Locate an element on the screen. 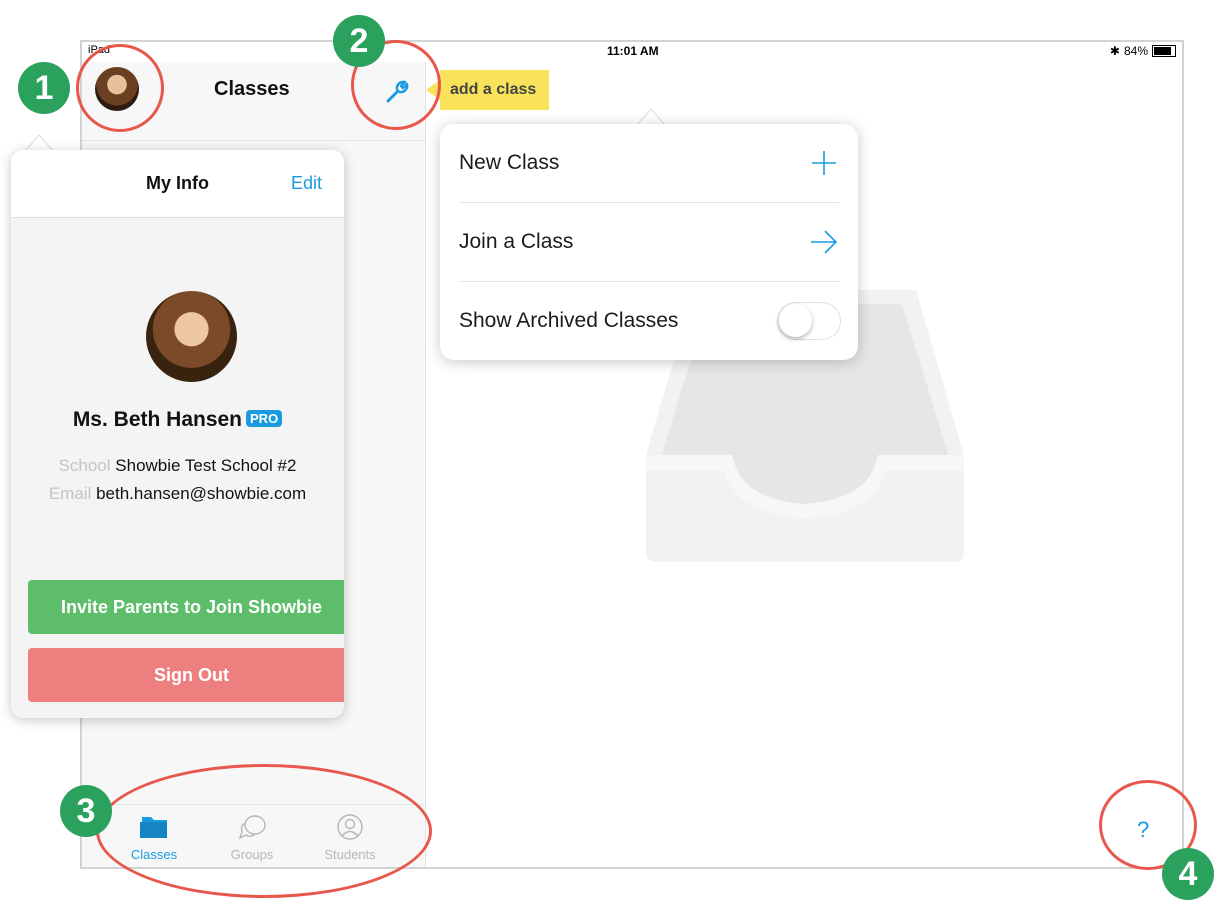  annotation-badge-3: 3 is located at coordinates (86, 811).